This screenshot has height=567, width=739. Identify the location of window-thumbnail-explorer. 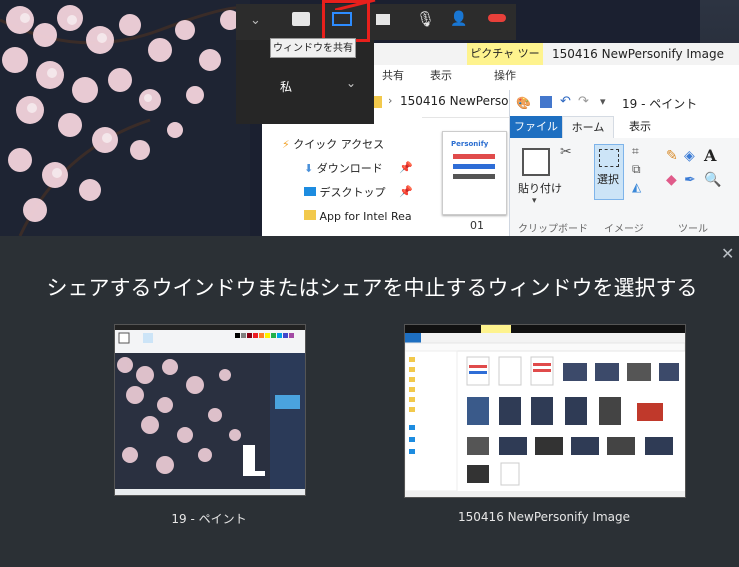
(545, 411).